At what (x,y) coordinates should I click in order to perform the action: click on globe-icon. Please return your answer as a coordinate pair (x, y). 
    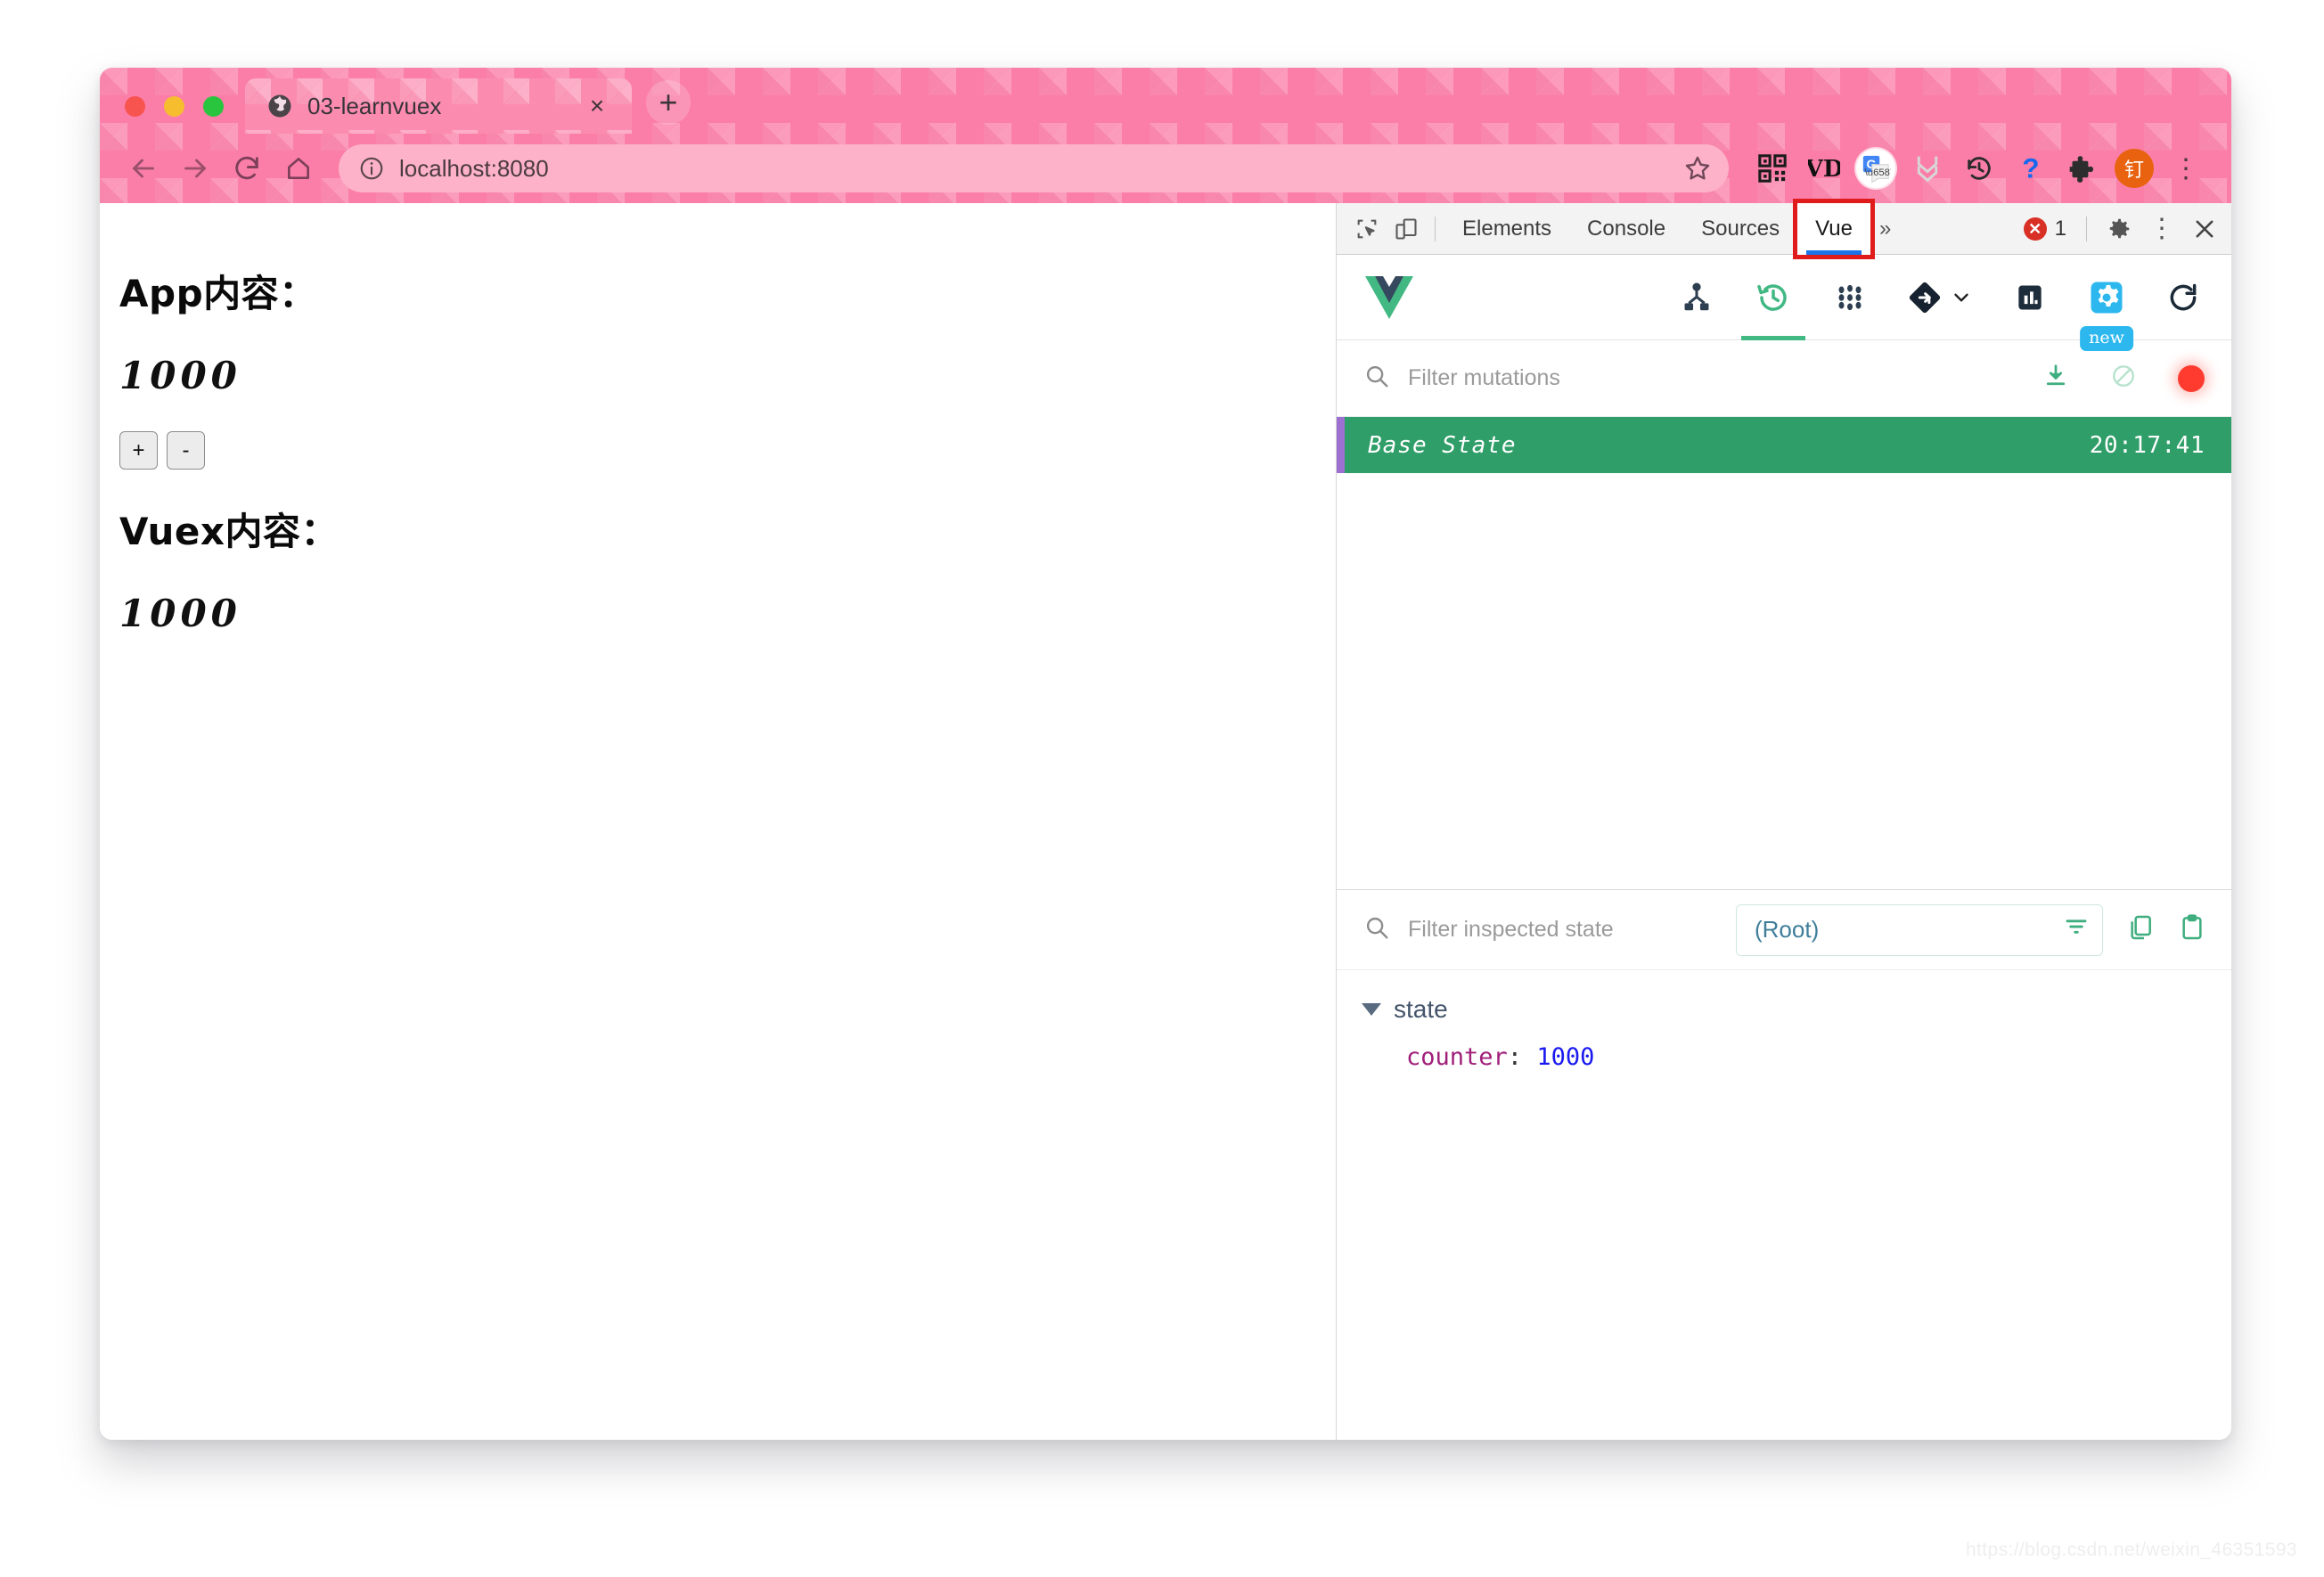
    Looking at the image, I should click on (279, 106).